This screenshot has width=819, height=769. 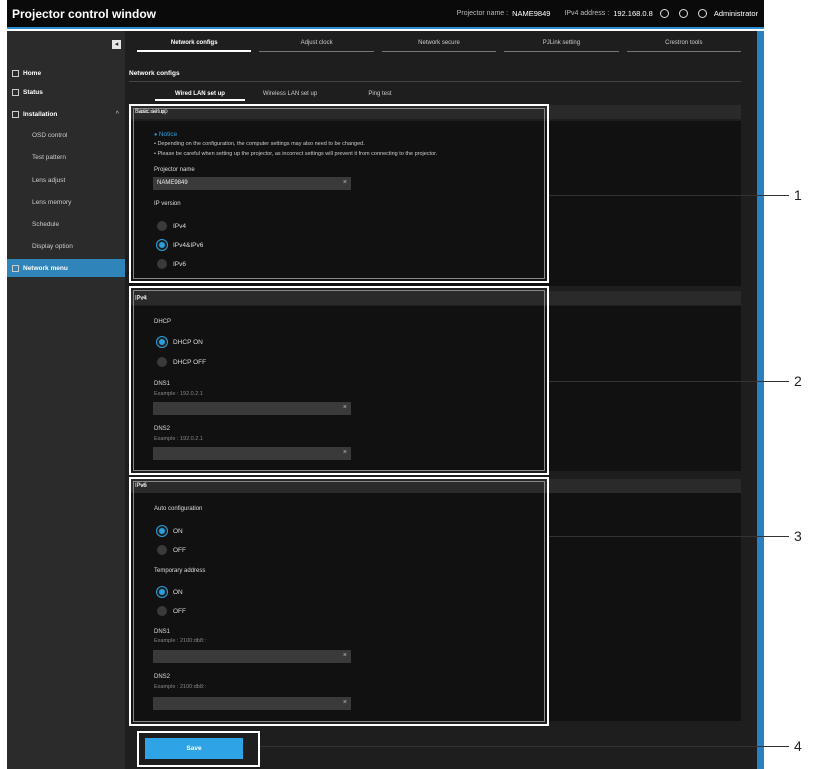 I want to click on radio-label: DHCP ON, so click(x=188, y=342).